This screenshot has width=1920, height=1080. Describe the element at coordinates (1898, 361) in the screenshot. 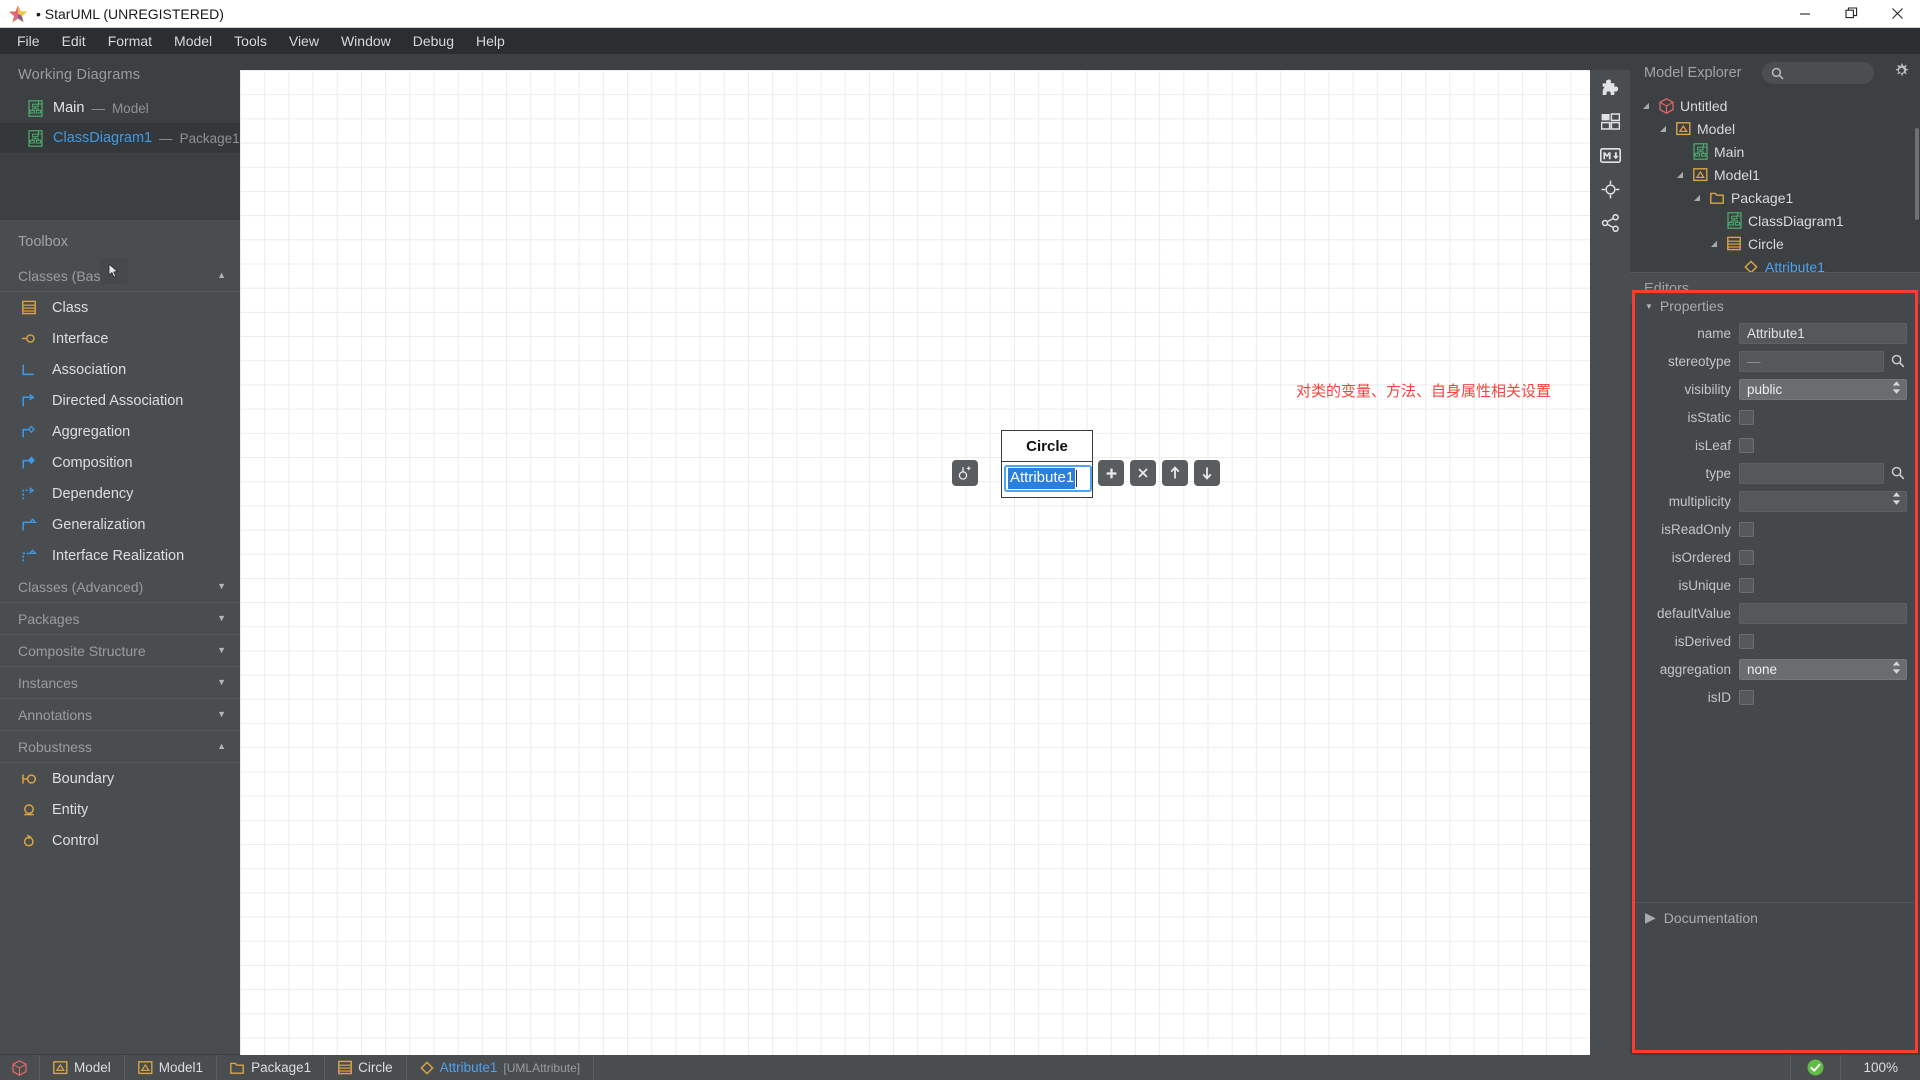

I see `stereotype-search-icon` at that location.